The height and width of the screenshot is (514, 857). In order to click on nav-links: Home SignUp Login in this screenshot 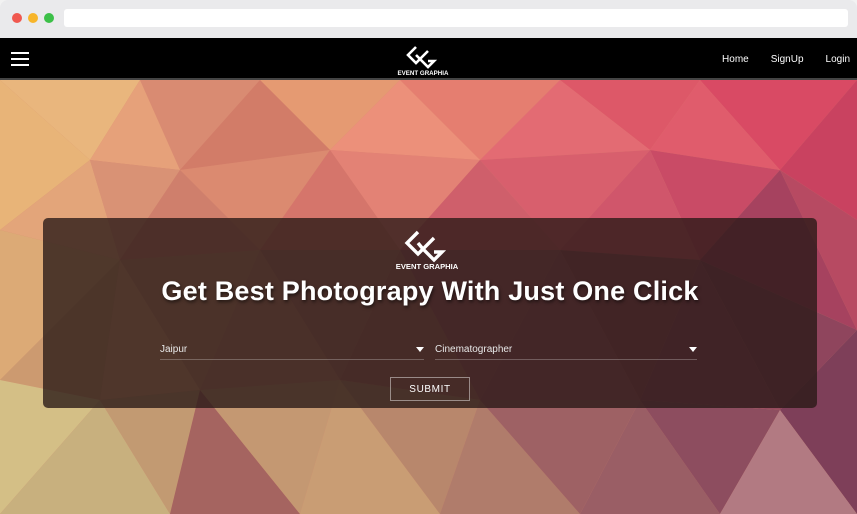, I will do `click(775, 59)`.